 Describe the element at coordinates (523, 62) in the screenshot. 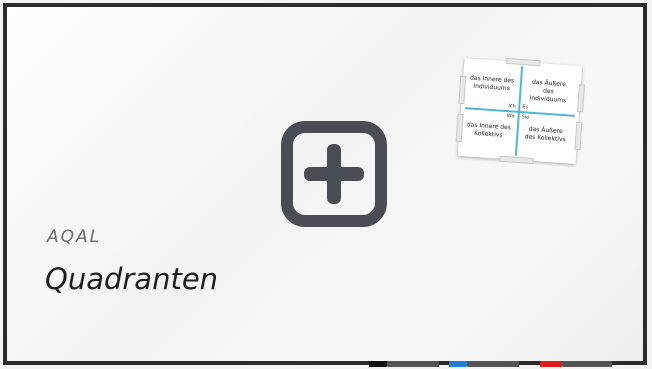

I see `card-tab-top` at that location.